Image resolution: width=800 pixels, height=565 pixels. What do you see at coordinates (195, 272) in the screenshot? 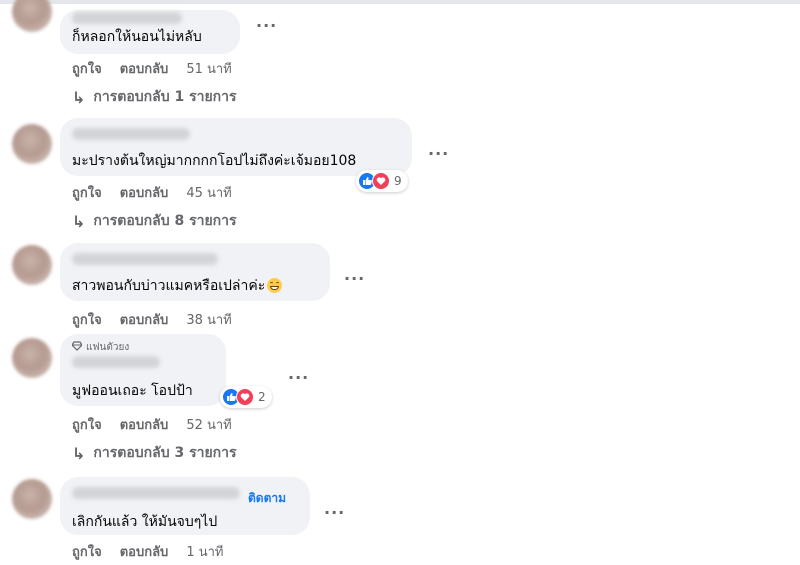
I see `comment-bubble: สาวพอนกับบ่าวแมคหรือเปล่าค่ะ` at bounding box center [195, 272].